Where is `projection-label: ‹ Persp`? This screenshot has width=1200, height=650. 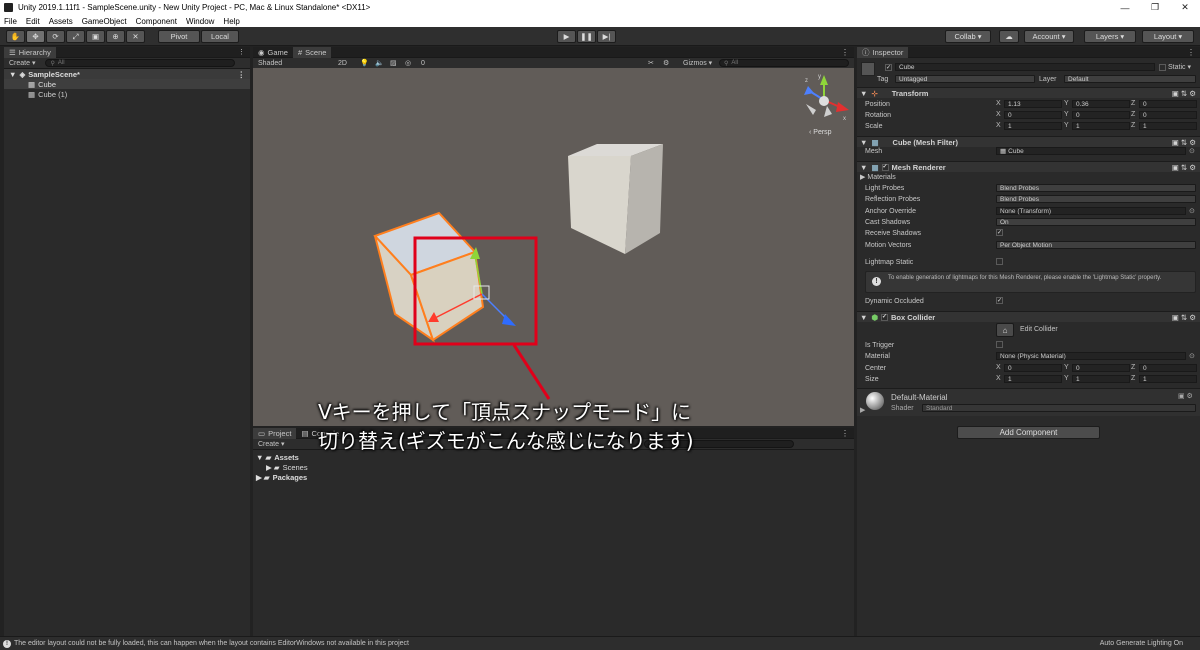 projection-label: ‹ Persp is located at coordinates (820, 132).